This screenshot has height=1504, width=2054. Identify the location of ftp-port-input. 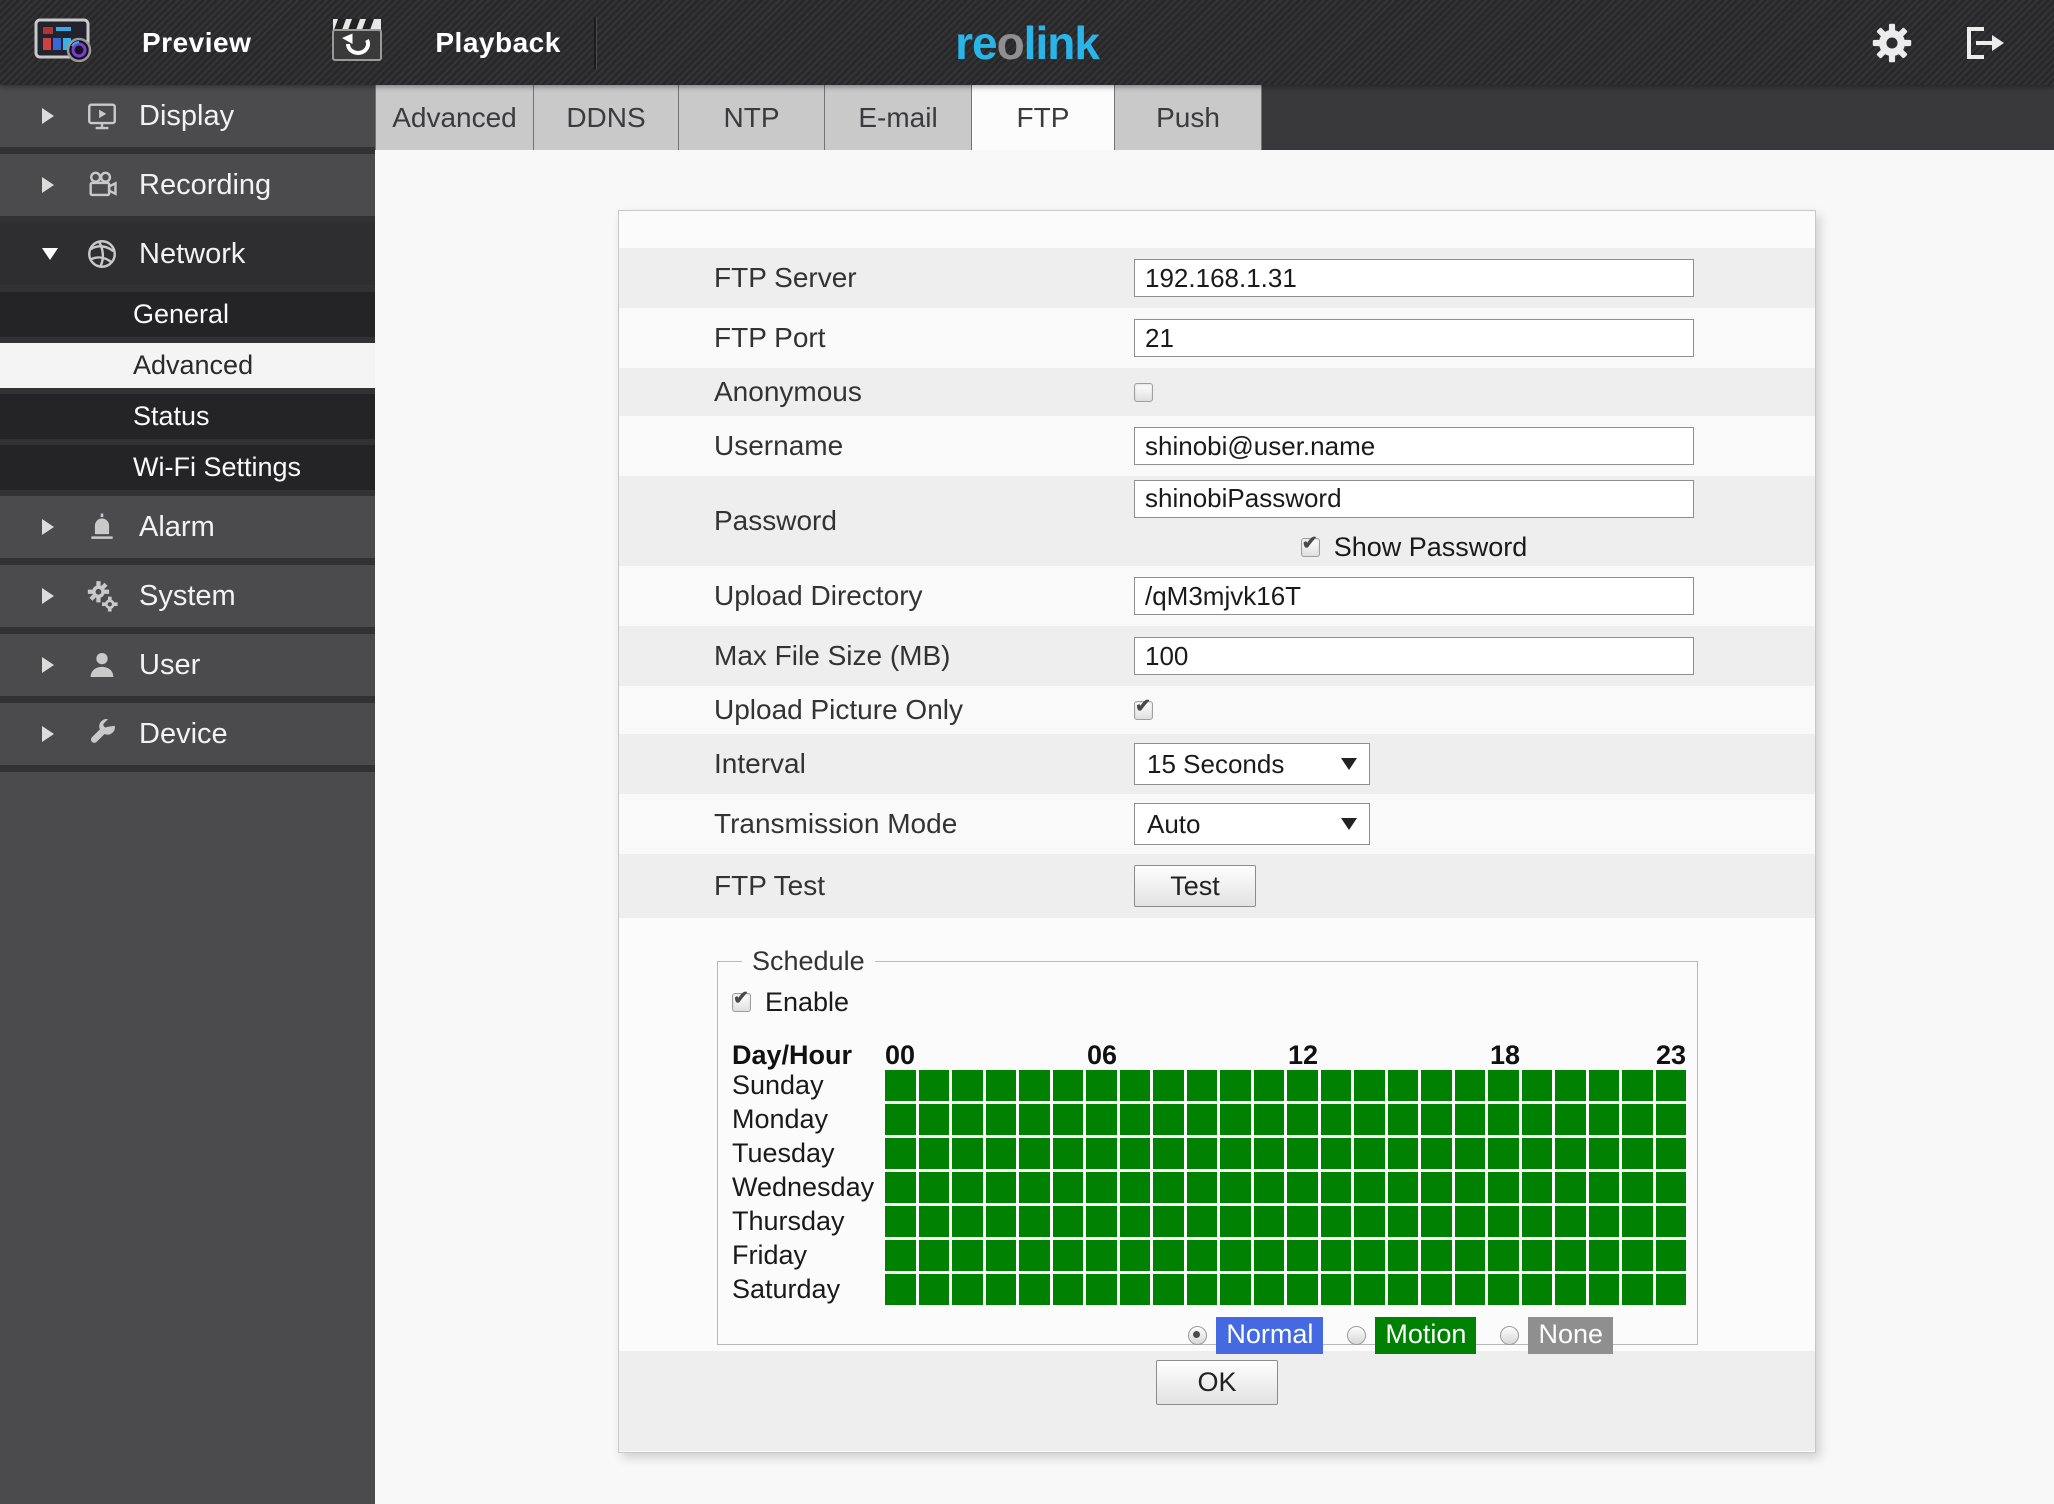
(1414, 338).